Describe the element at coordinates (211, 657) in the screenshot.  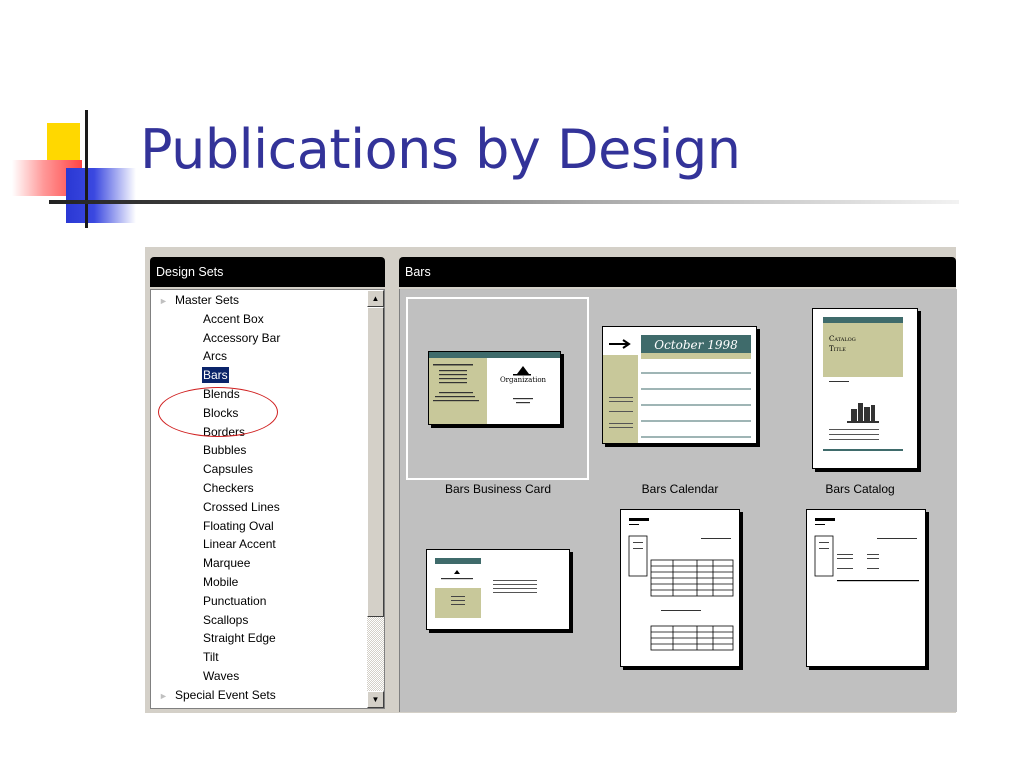
I see `tree-item: Tilt` at that location.